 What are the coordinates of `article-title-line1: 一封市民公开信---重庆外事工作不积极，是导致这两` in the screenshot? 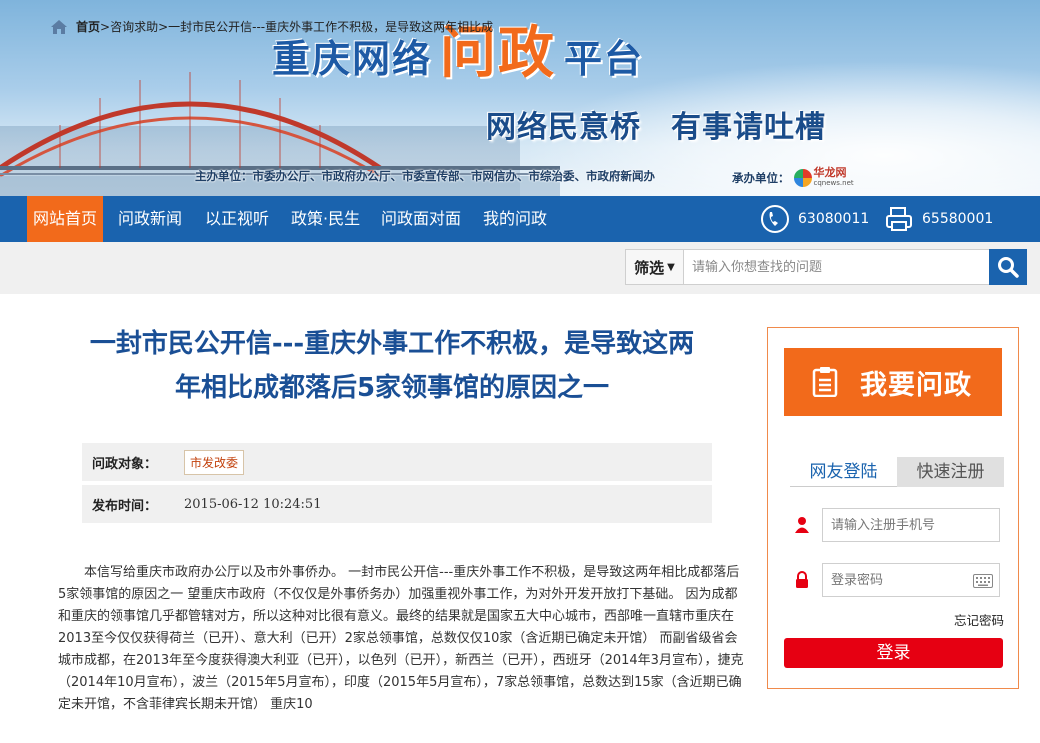 It's located at (392, 344).